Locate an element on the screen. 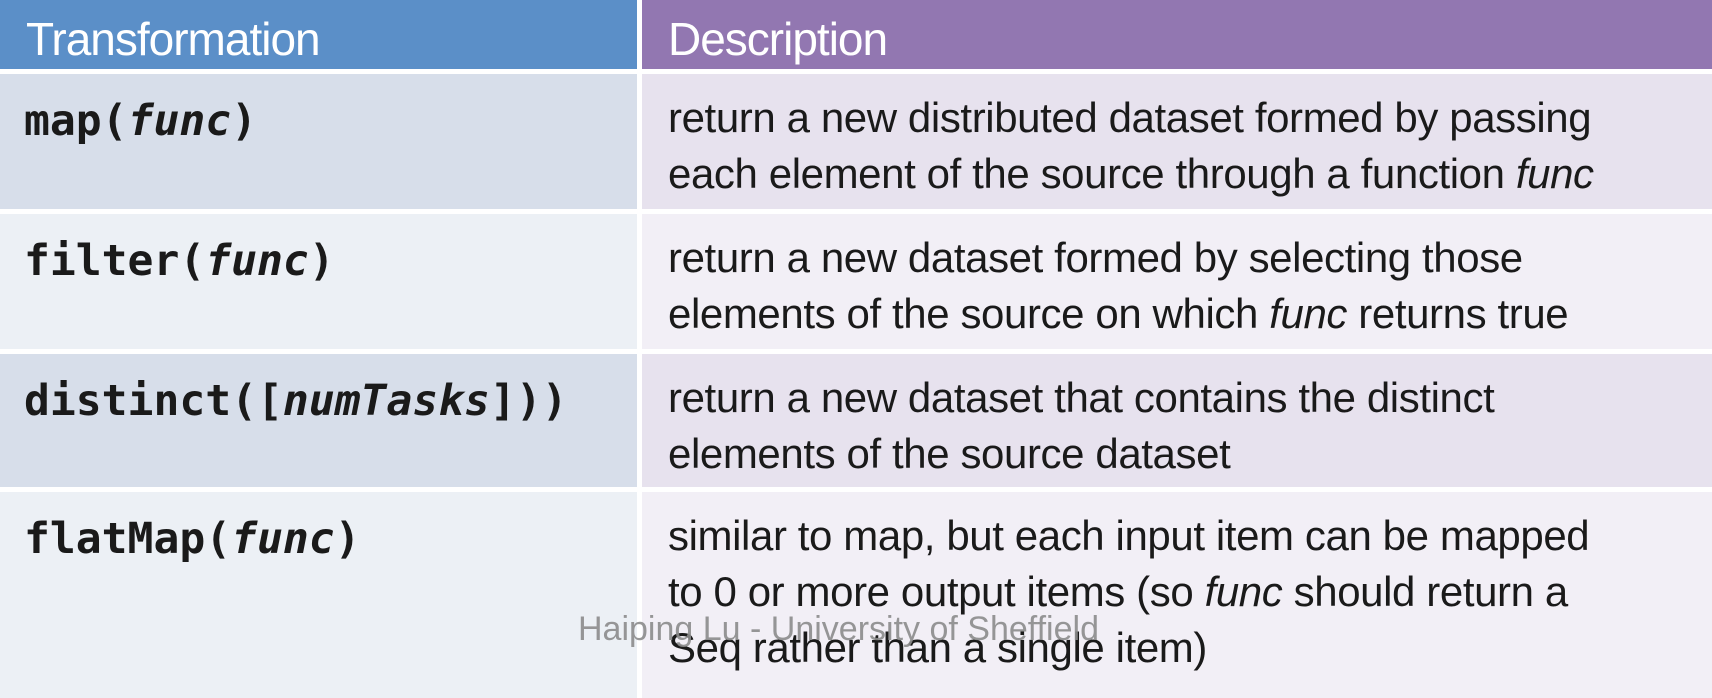  fn-name: distinct([ is located at coordinates (153, 401).